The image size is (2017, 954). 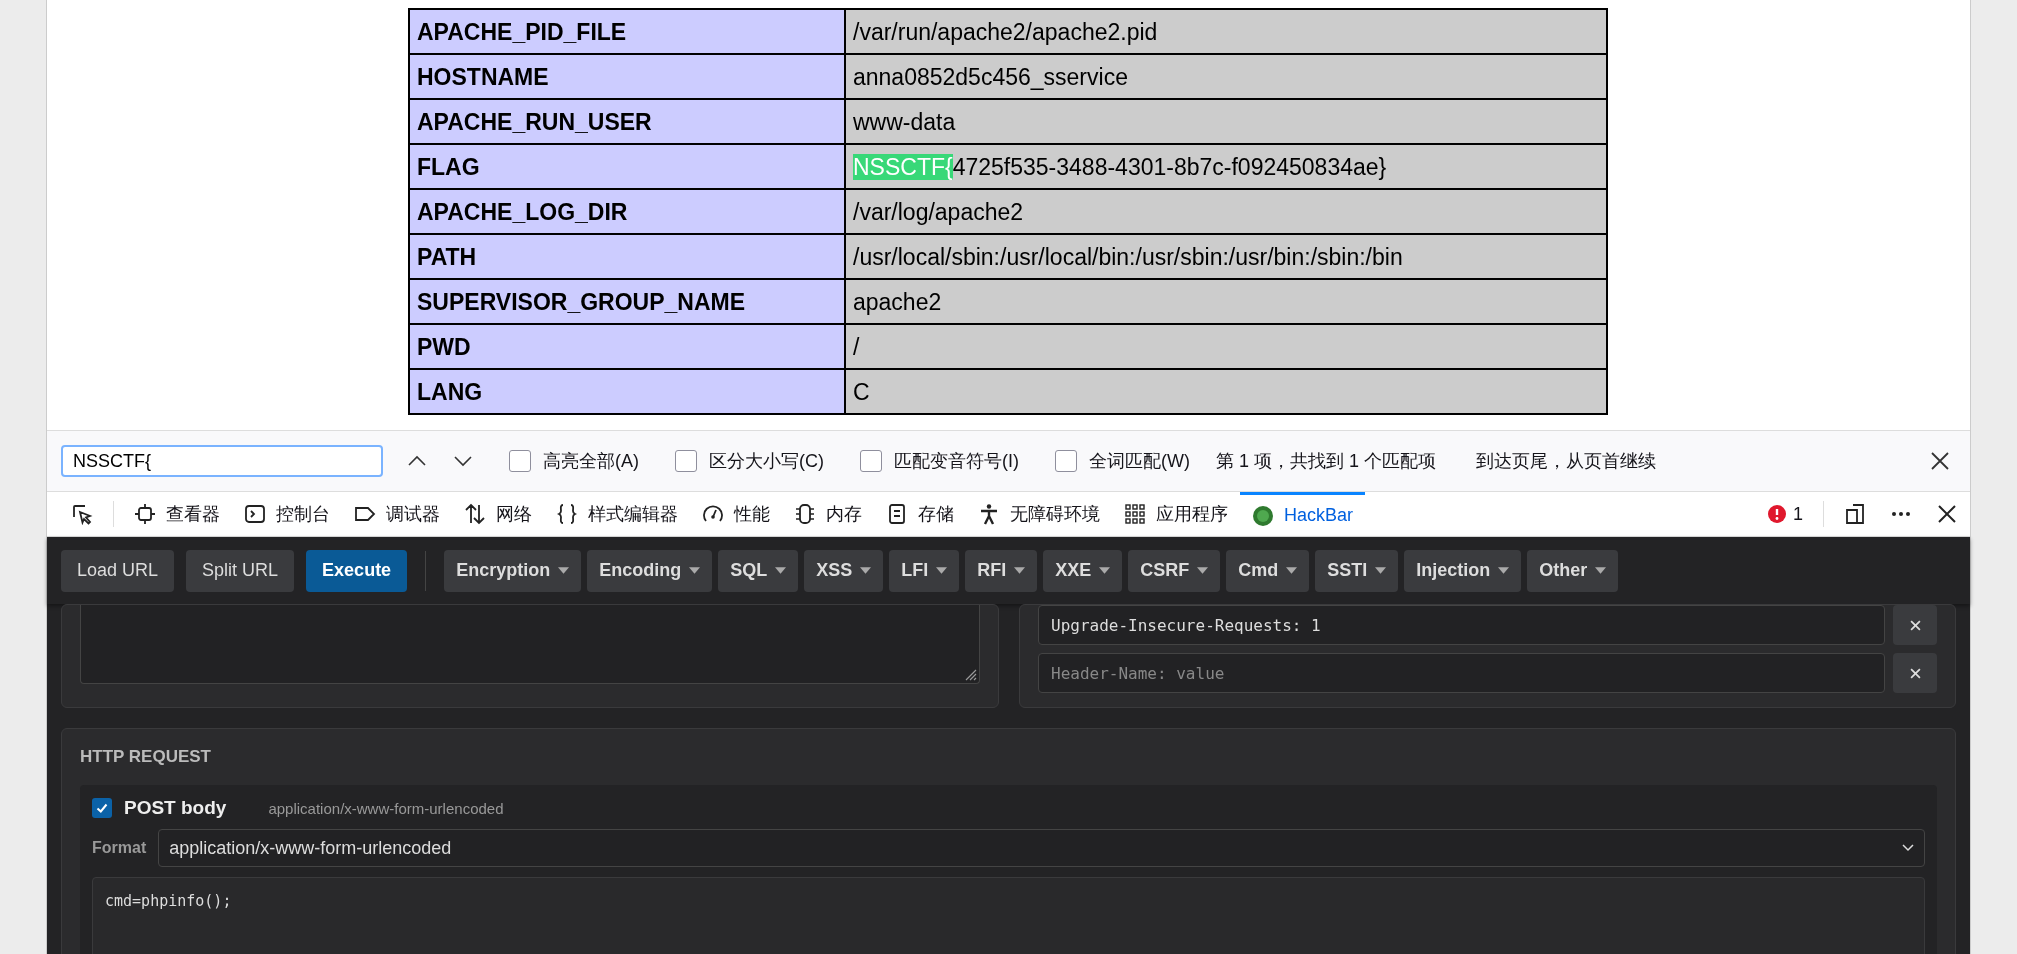 What do you see at coordinates (1573, 570) in the screenshot?
I see `dropdown-button: Other` at bounding box center [1573, 570].